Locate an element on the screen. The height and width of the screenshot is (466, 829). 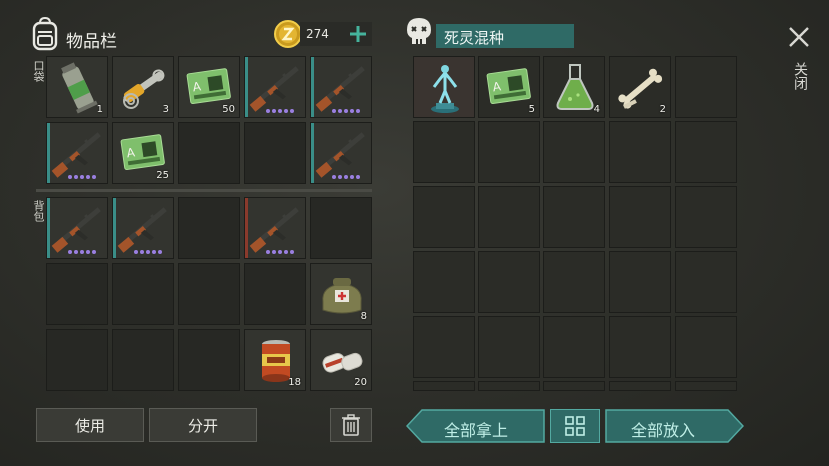
grid-sort-icon is located at coordinates (575, 426).